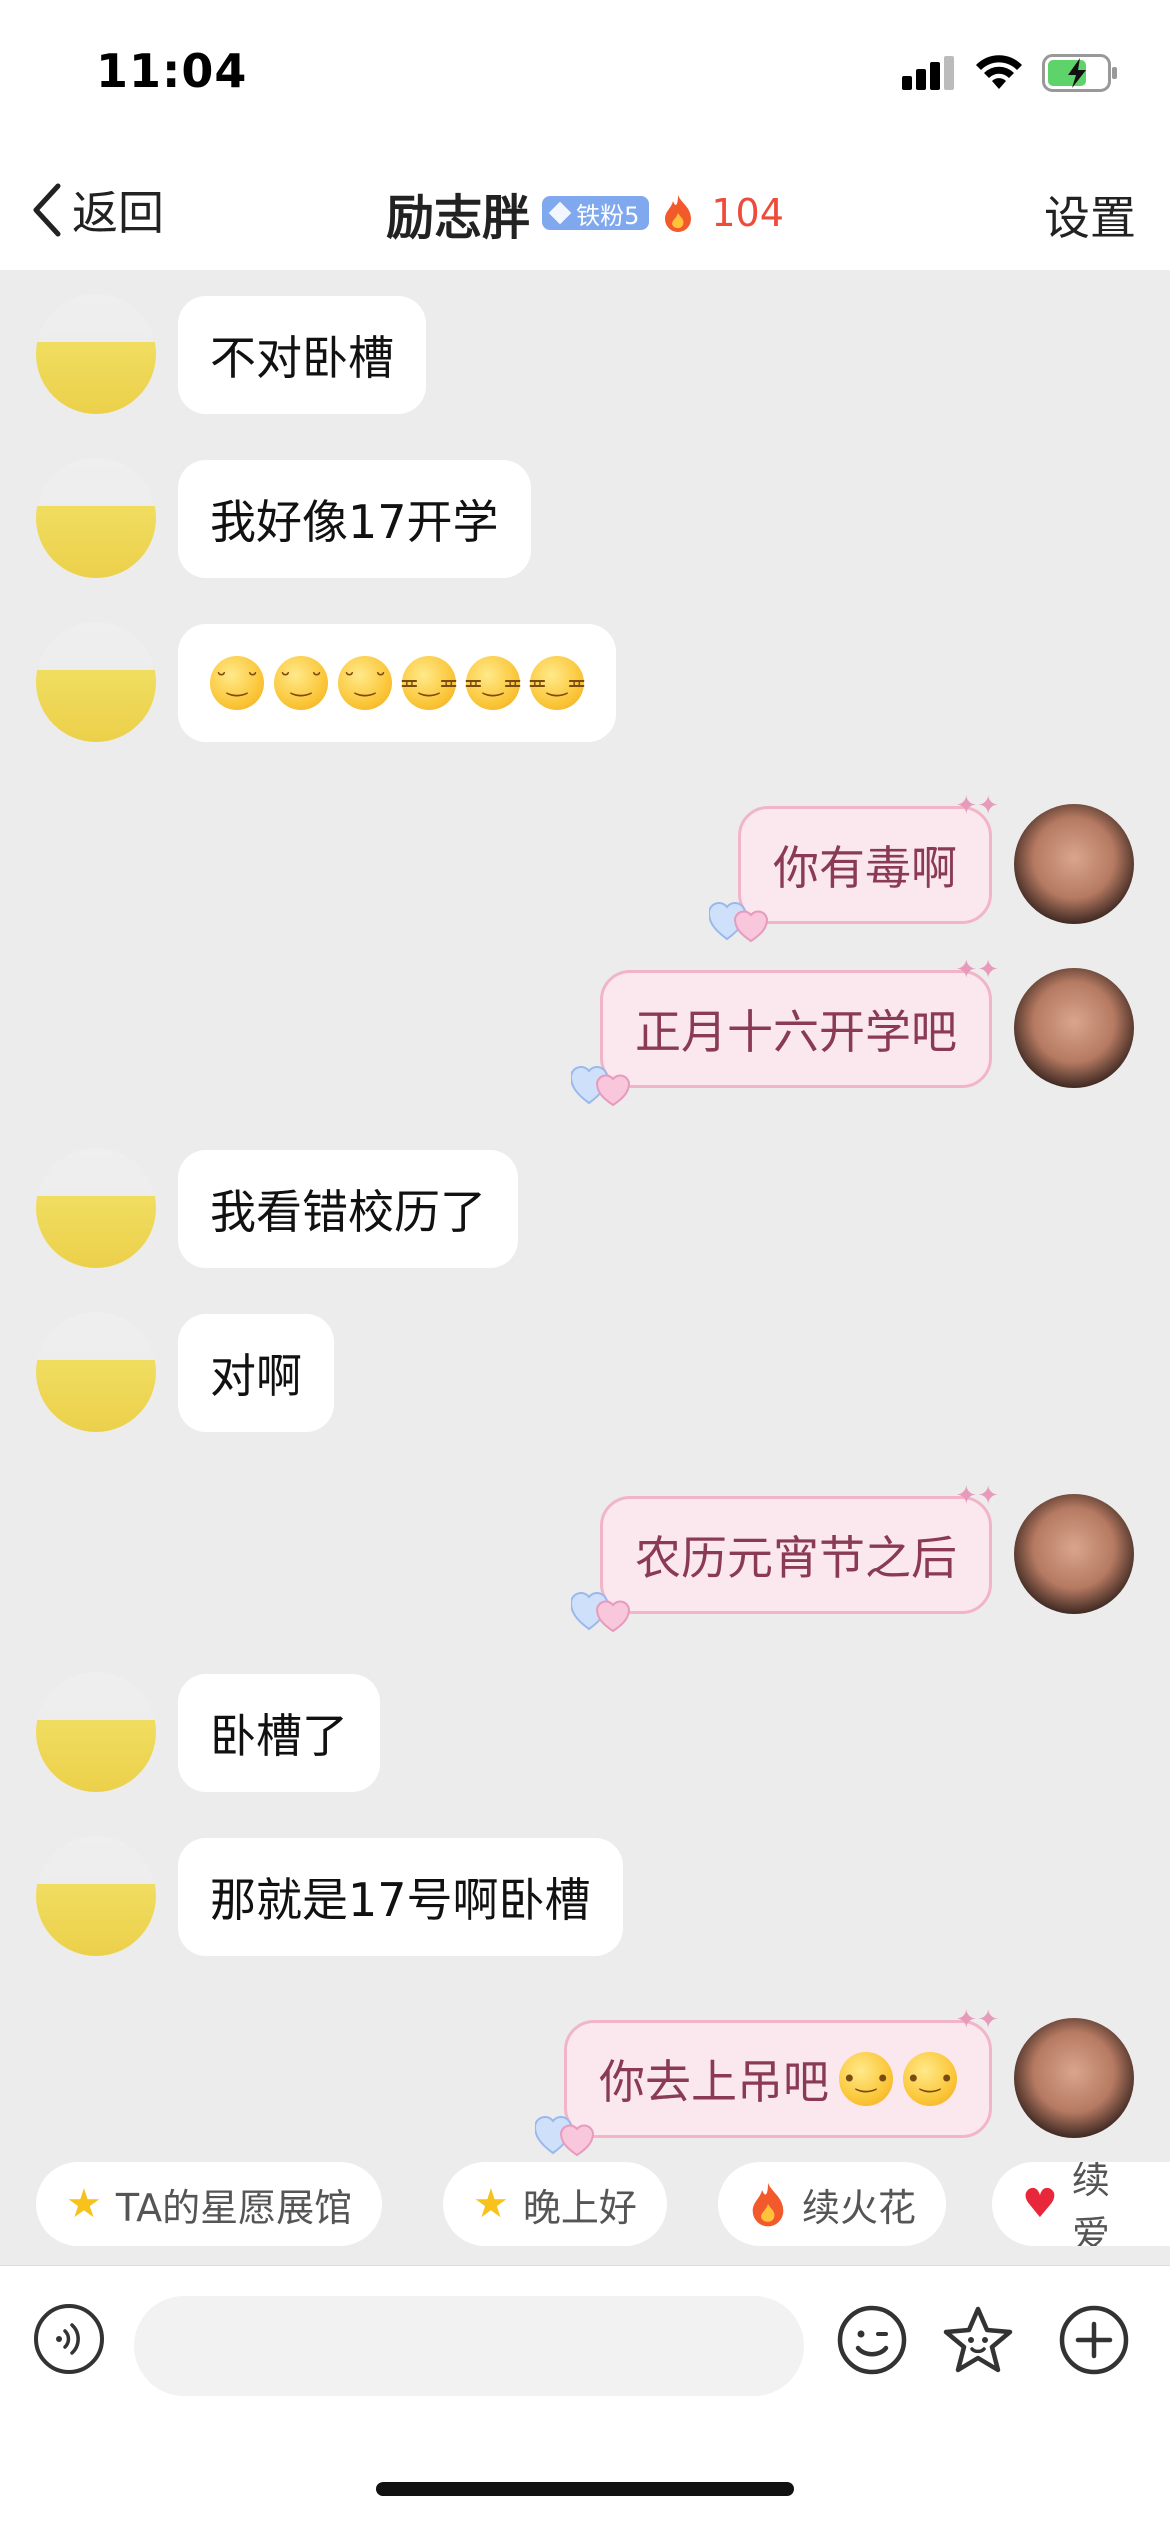 The height and width of the screenshot is (2533, 1170). I want to click on message-bubble-incoming: ˘‿˘ ˘‿˘ ˘‿˘ ≖‿≖ ≖‿≖ ≖‿≖, so click(397, 683).